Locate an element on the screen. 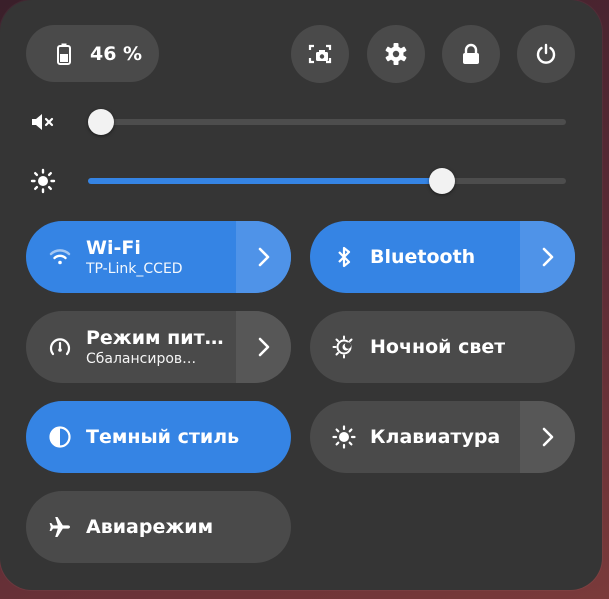  lock-icon is located at coordinates (471, 54).